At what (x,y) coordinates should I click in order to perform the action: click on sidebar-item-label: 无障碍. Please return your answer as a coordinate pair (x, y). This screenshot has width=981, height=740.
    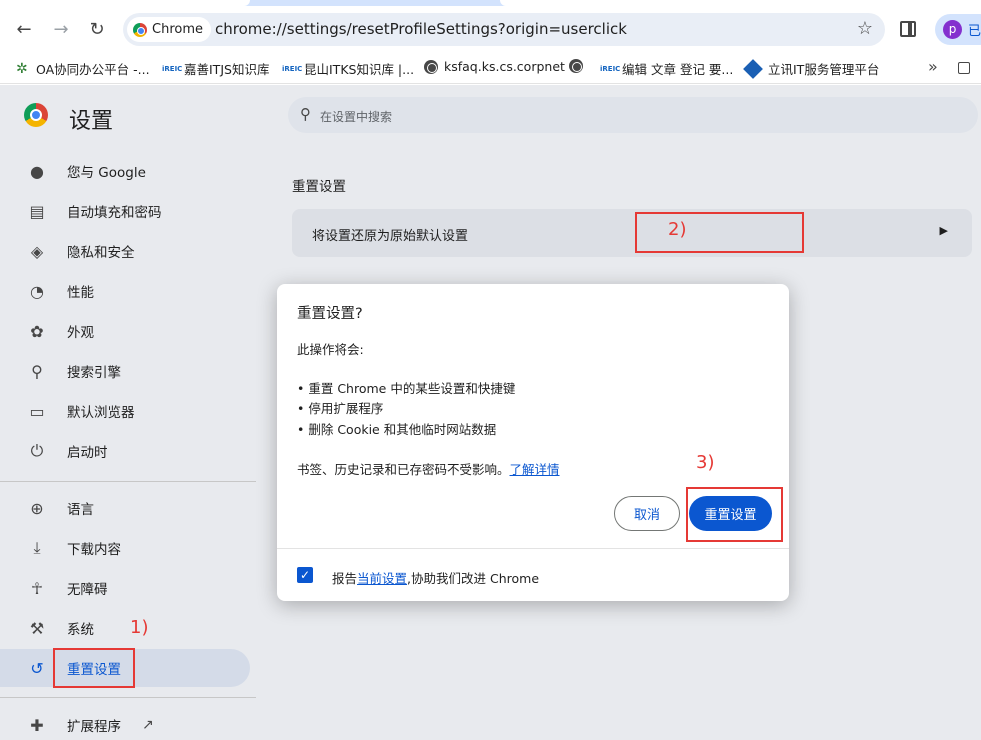
    Looking at the image, I should click on (87, 590).